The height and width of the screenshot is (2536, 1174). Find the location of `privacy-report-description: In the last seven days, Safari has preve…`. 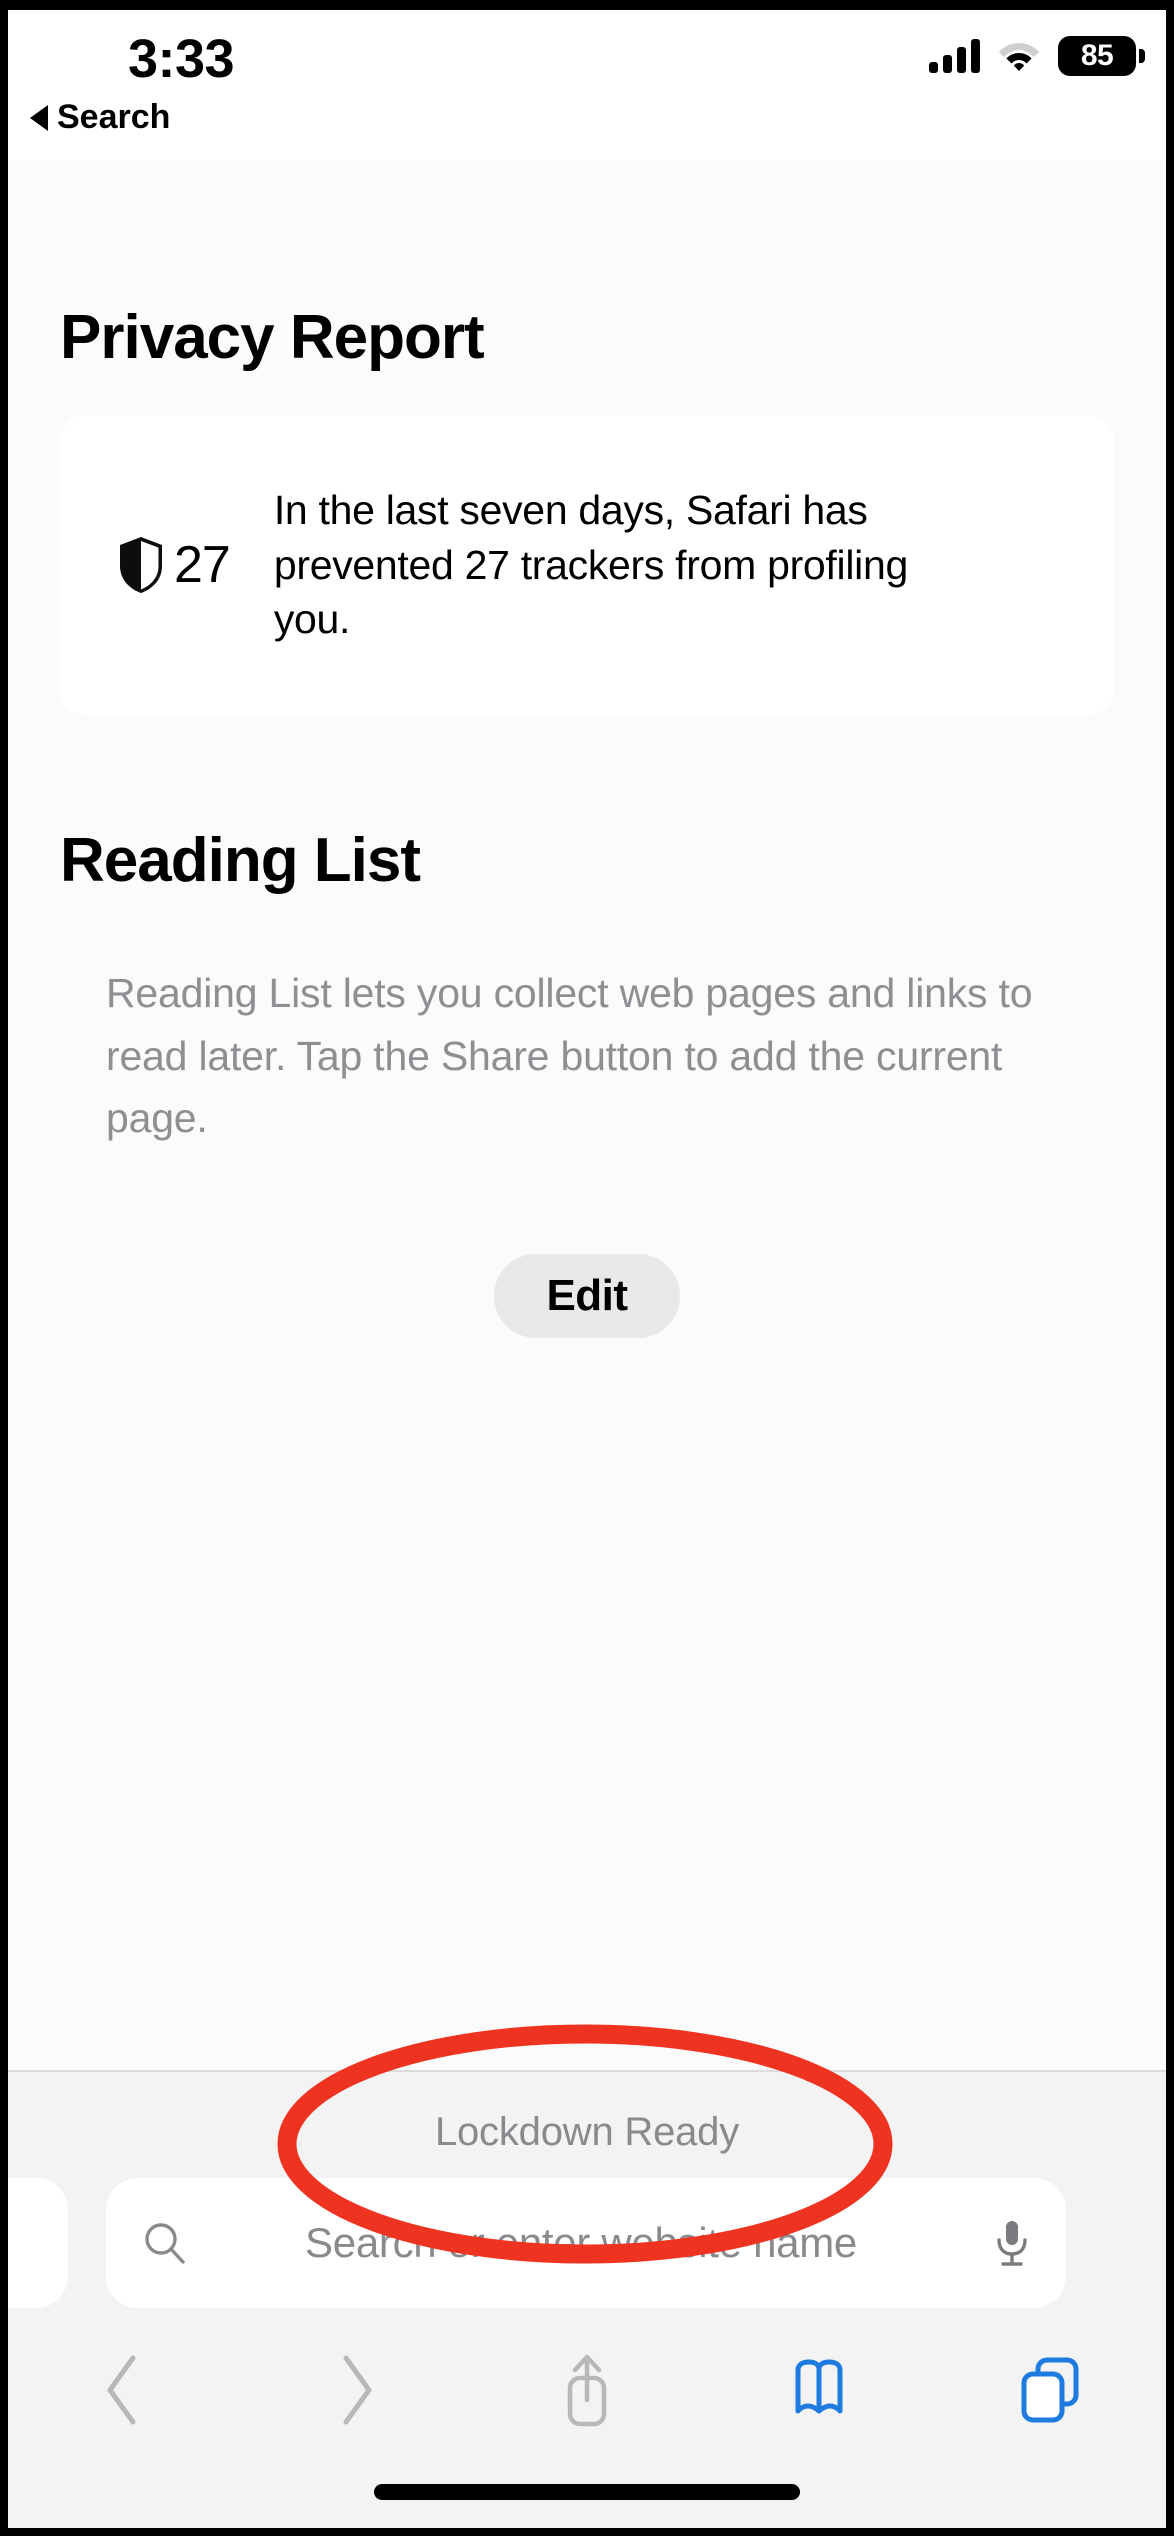

privacy-report-description: In the last seven days, Safari has preve… is located at coordinates (590, 565).